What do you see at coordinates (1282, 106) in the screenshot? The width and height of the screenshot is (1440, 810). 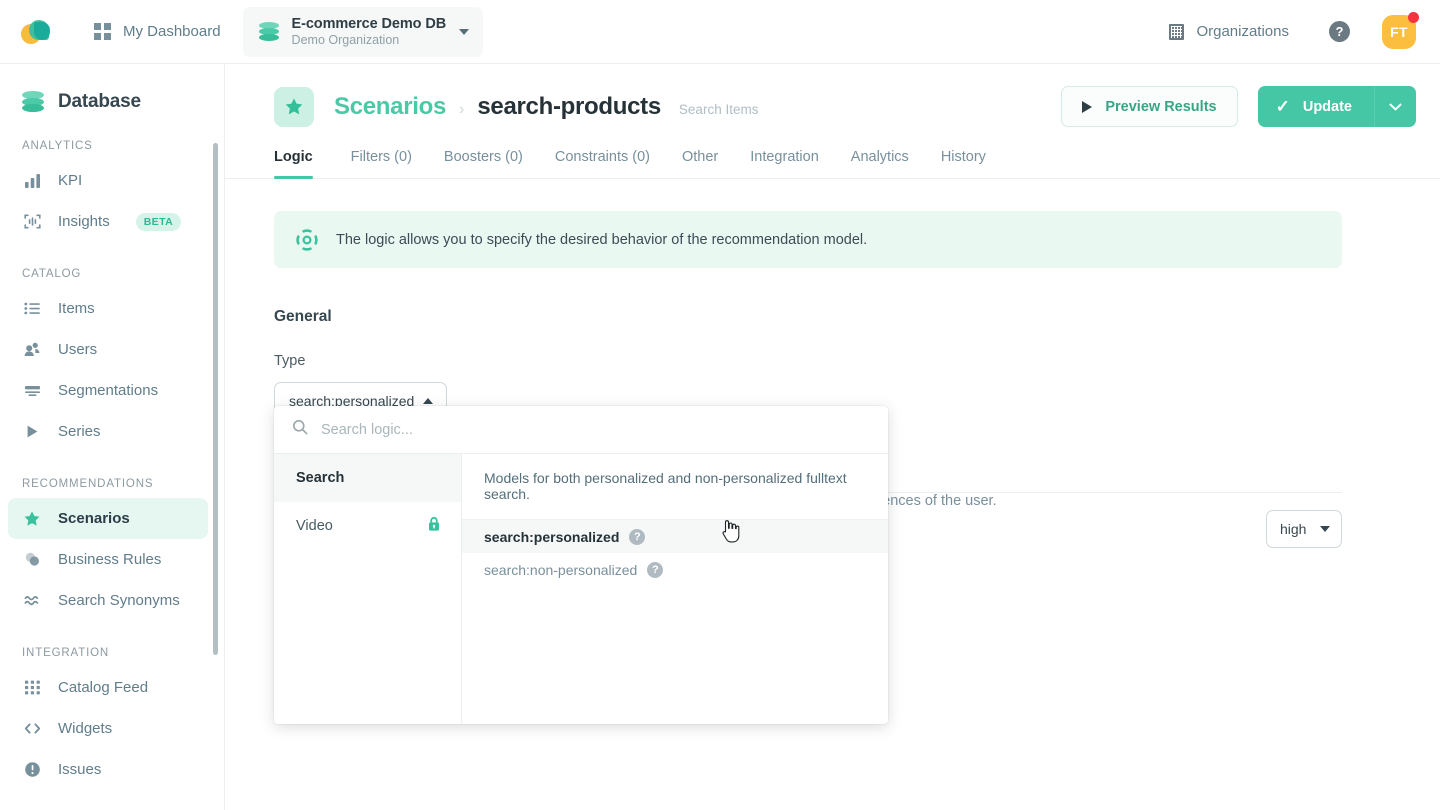 I see `check-icon: ✓` at bounding box center [1282, 106].